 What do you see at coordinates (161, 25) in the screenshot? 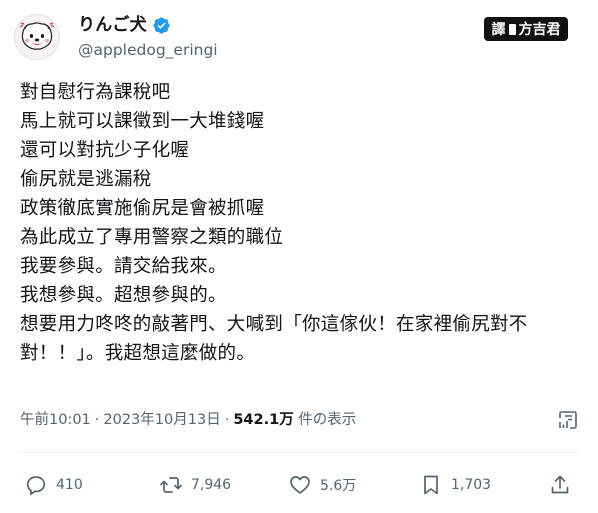
I see `verified-badge-icon` at bounding box center [161, 25].